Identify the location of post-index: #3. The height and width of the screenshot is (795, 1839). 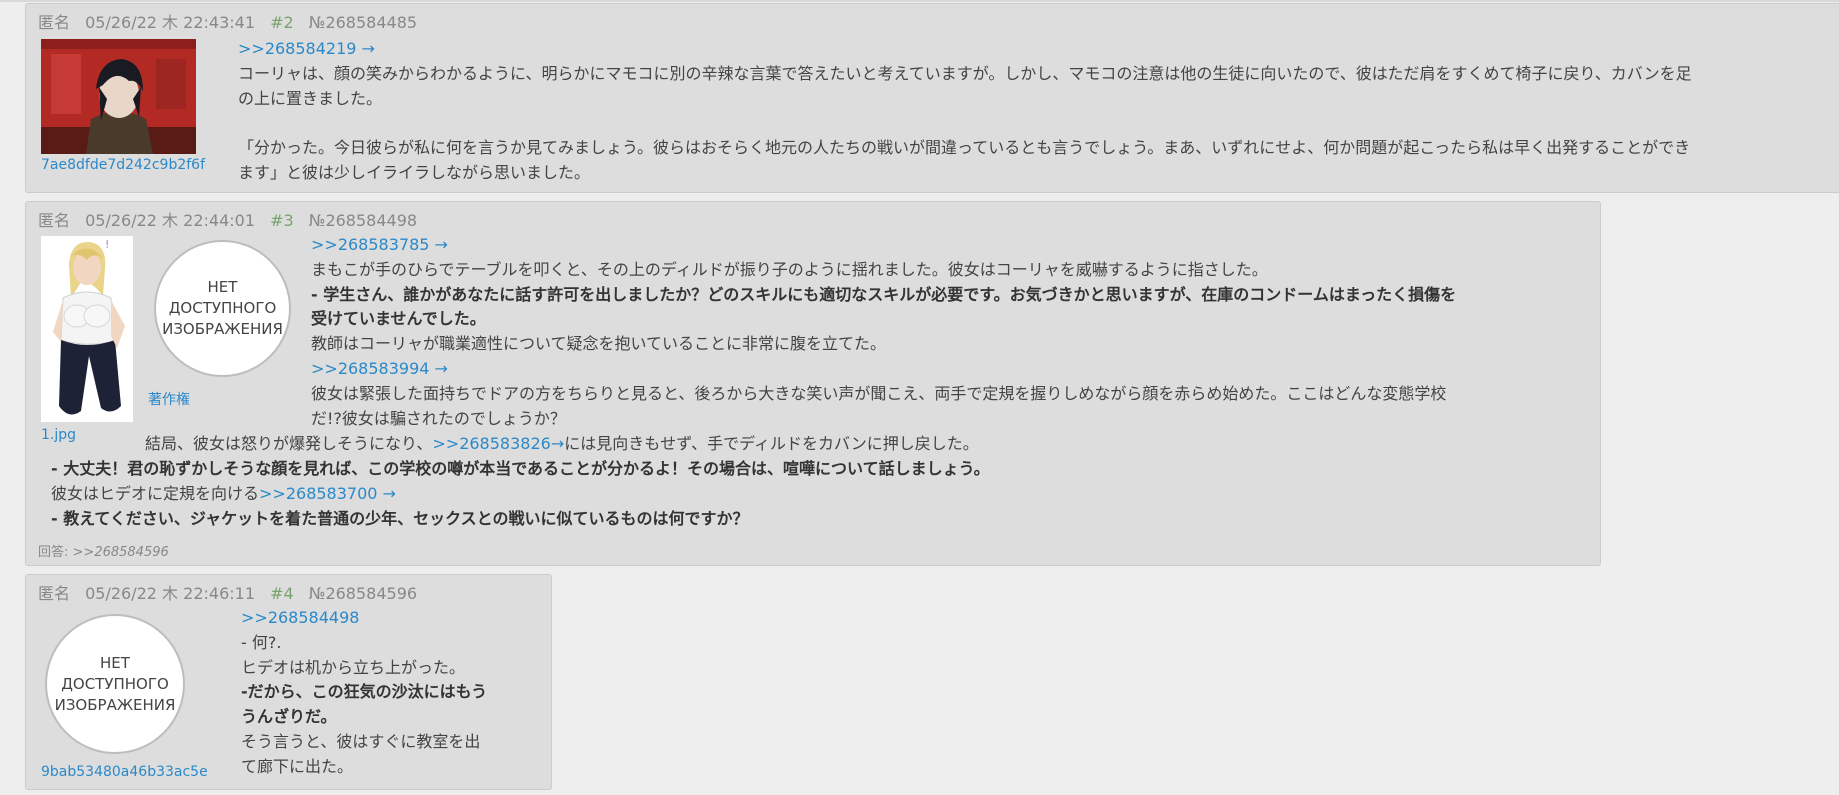
(282, 220).